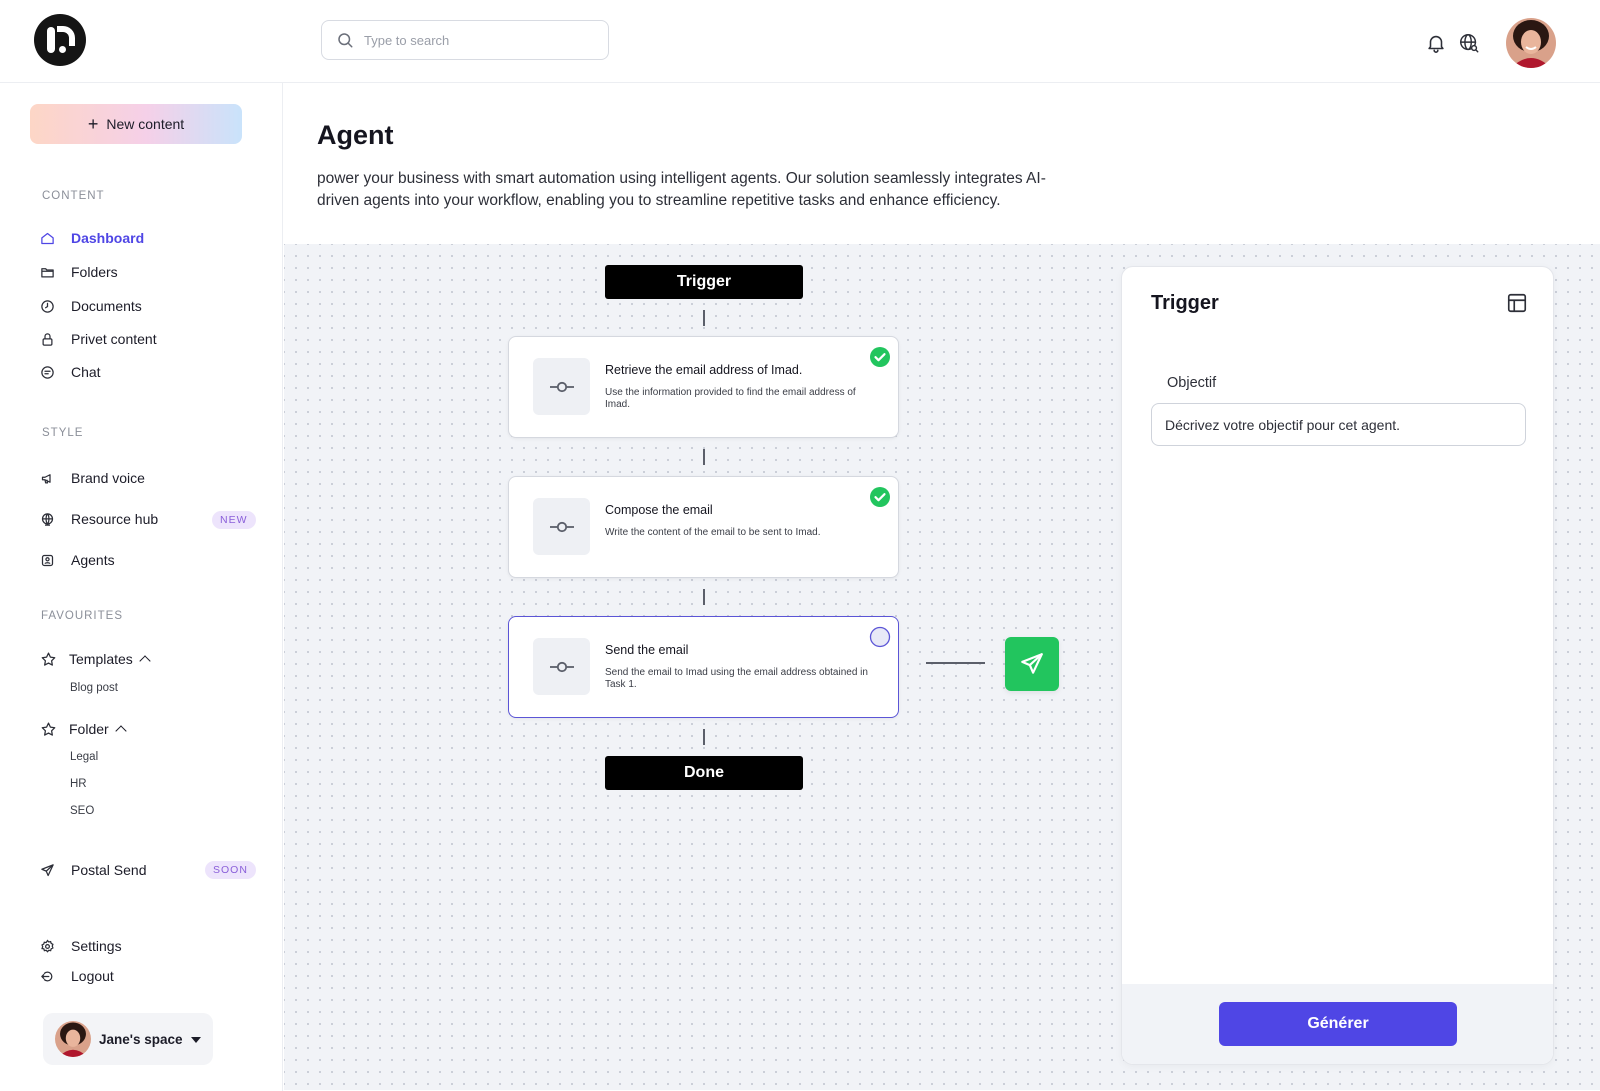 The height and width of the screenshot is (1091, 1600). Describe the element at coordinates (94, 688) in the screenshot. I see `sidebar-subitem-blog-post: Blog post` at that location.